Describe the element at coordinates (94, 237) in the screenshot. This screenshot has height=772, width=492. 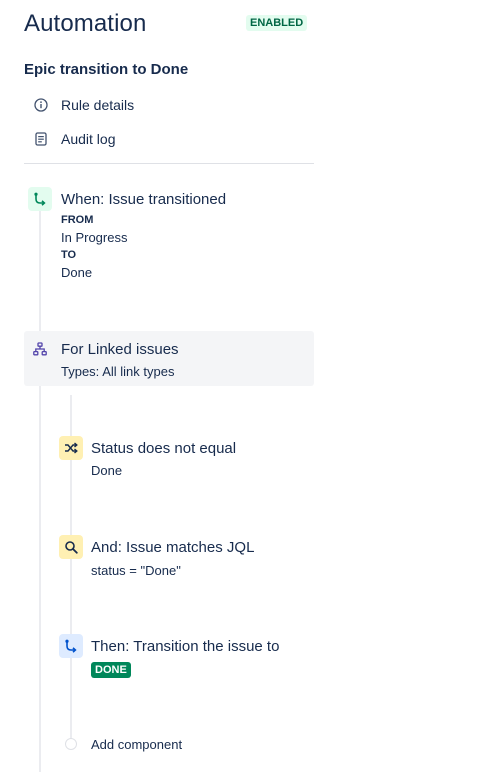
I see `trigger-from-value: In Progress` at that location.